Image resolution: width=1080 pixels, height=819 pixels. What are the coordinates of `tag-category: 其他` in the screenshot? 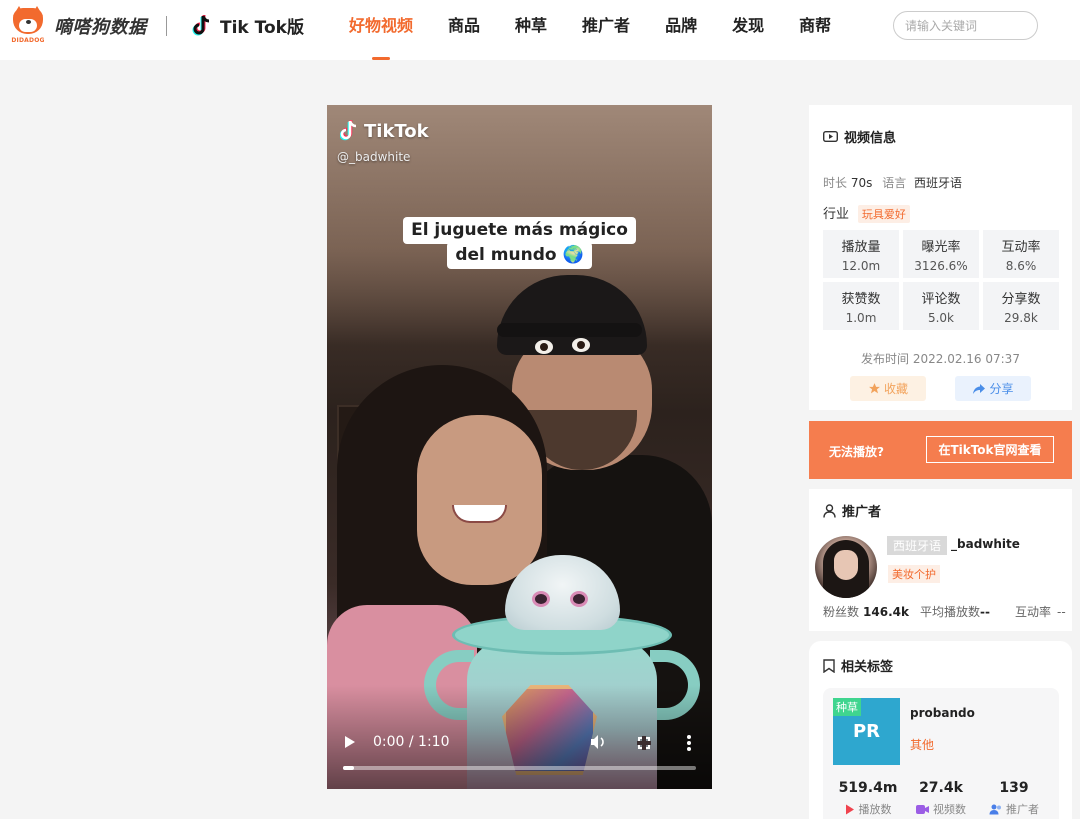 It's located at (922, 745).